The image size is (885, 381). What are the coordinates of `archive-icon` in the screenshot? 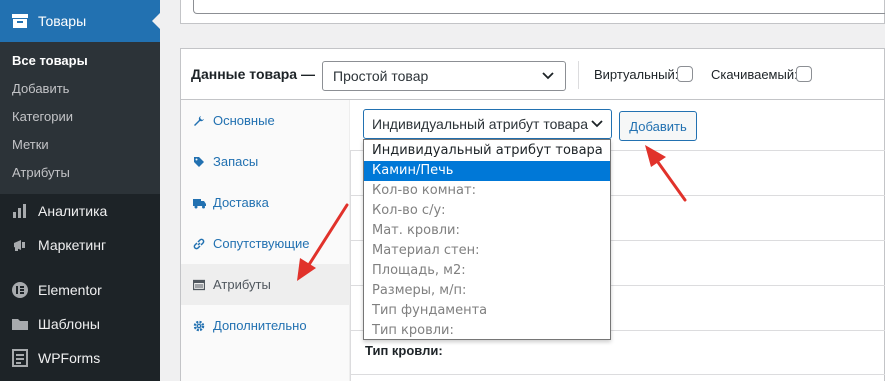 It's located at (20, 21).